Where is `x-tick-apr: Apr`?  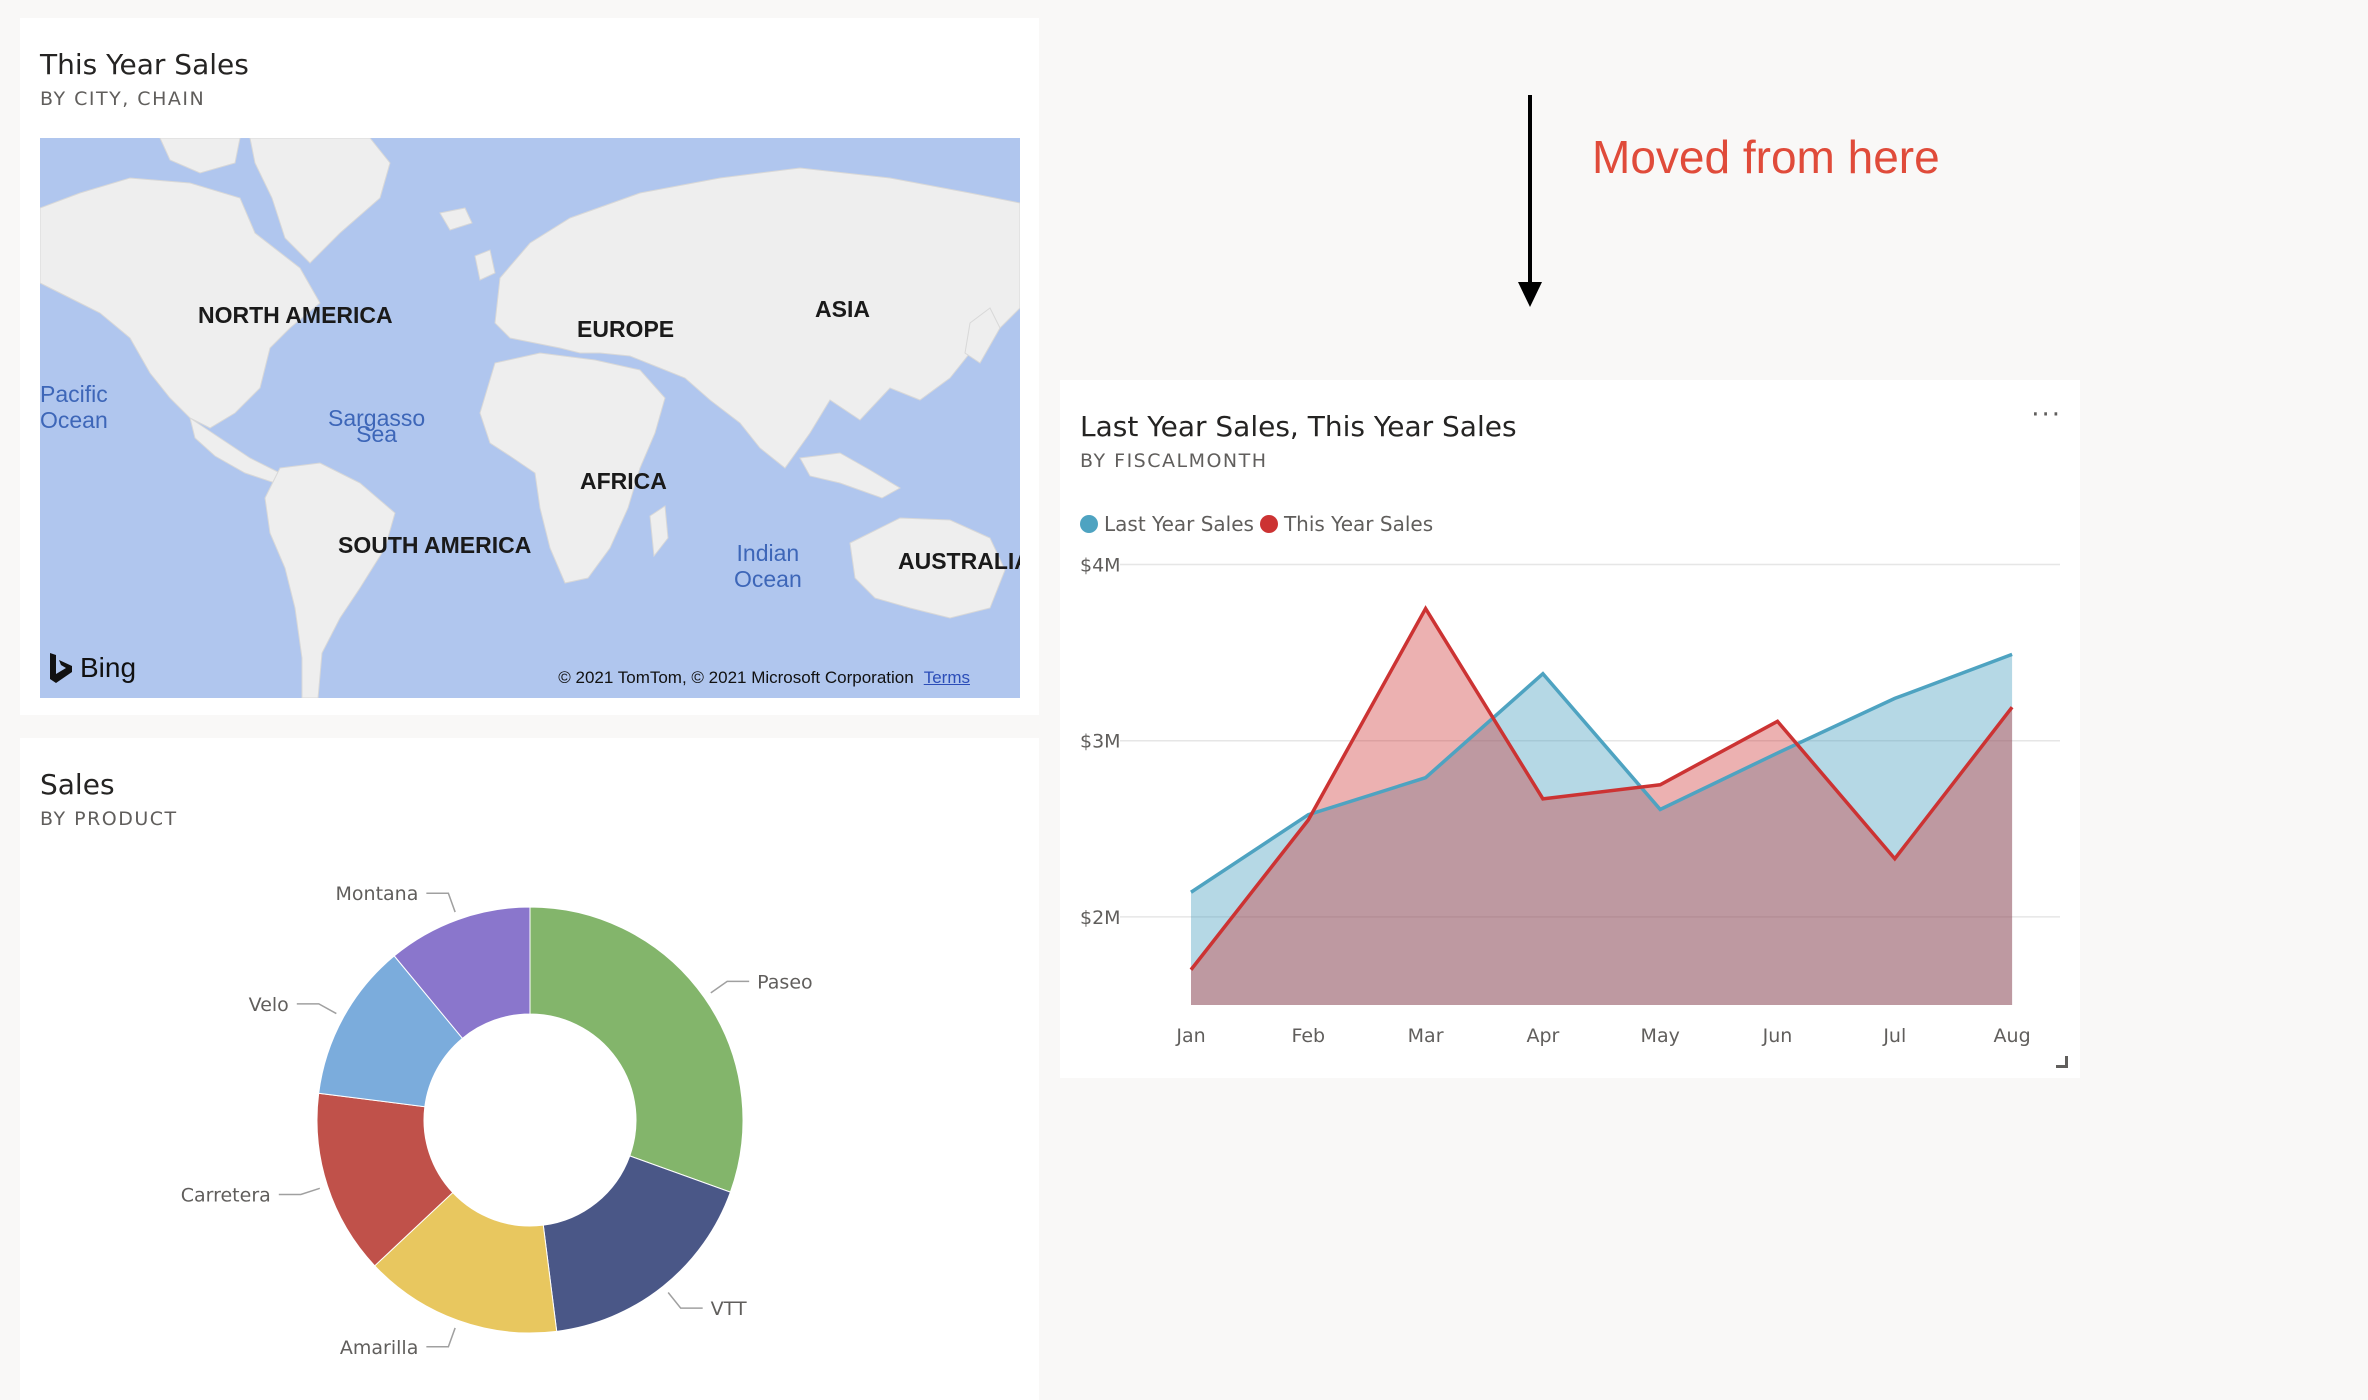 x-tick-apr: Apr is located at coordinates (1542, 1036).